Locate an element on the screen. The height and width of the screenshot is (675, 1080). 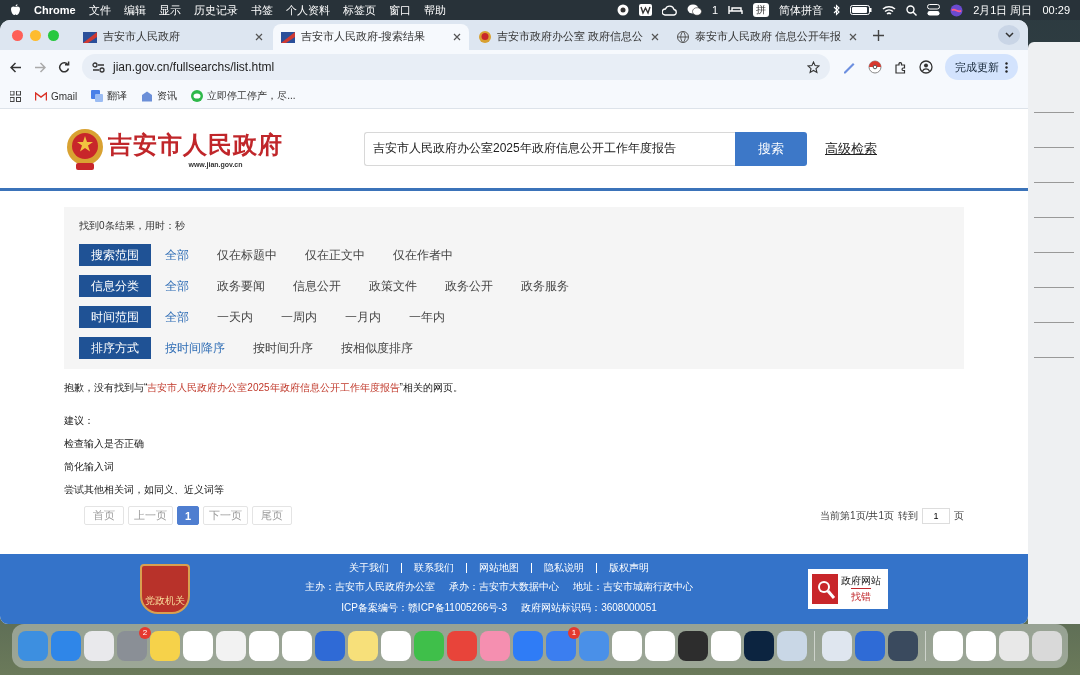
page-button: 1 is located at coordinates (188, 515).